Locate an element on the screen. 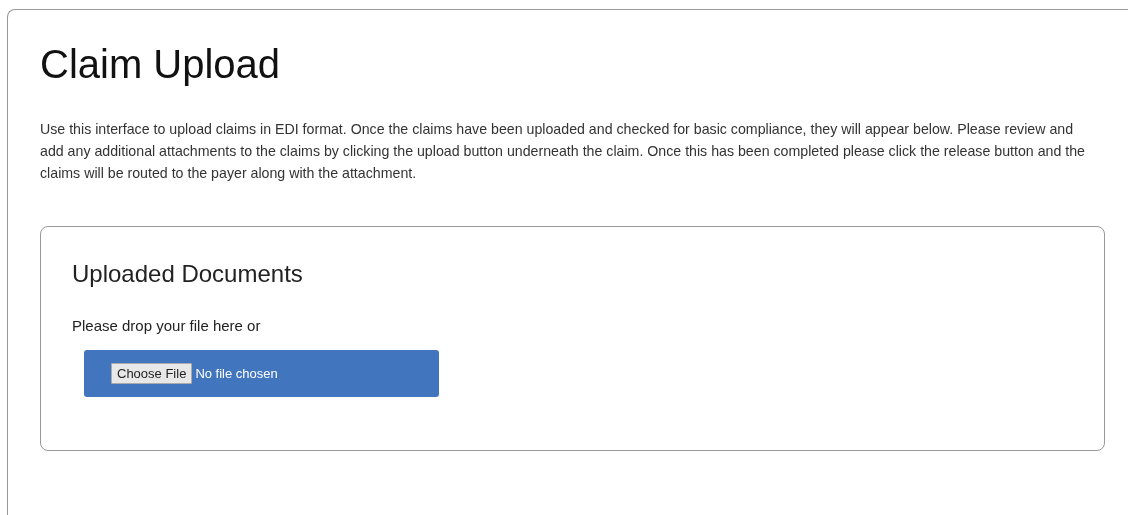 The image size is (1128, 515). page-title: Claim Upload is located at coordinates (160, 64).